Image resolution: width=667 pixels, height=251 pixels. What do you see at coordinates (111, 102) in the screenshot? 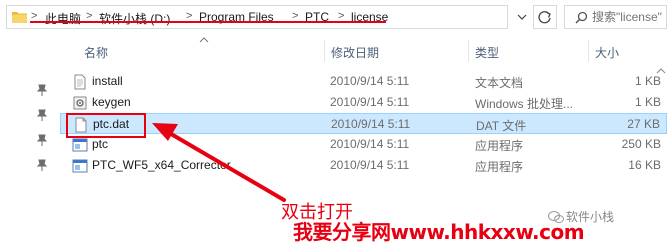
I see `file-name: keygen` at bounding box center [111, 102].